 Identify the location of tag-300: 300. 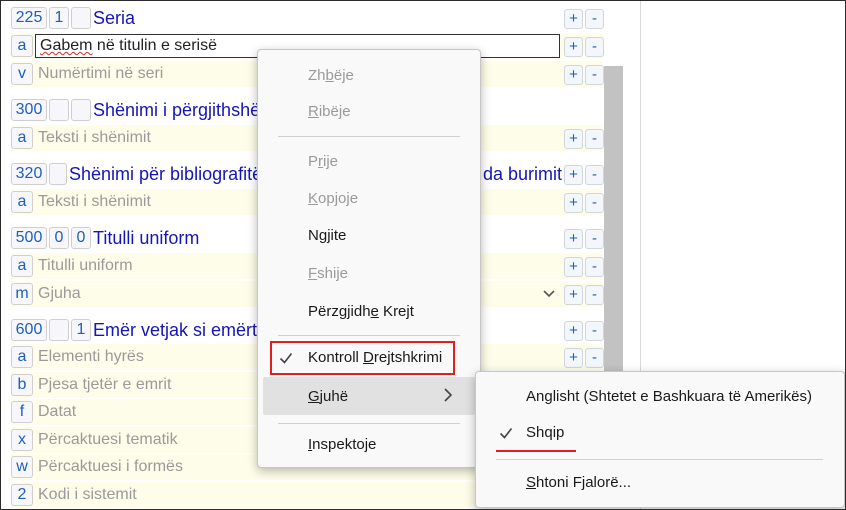
(29, 110).